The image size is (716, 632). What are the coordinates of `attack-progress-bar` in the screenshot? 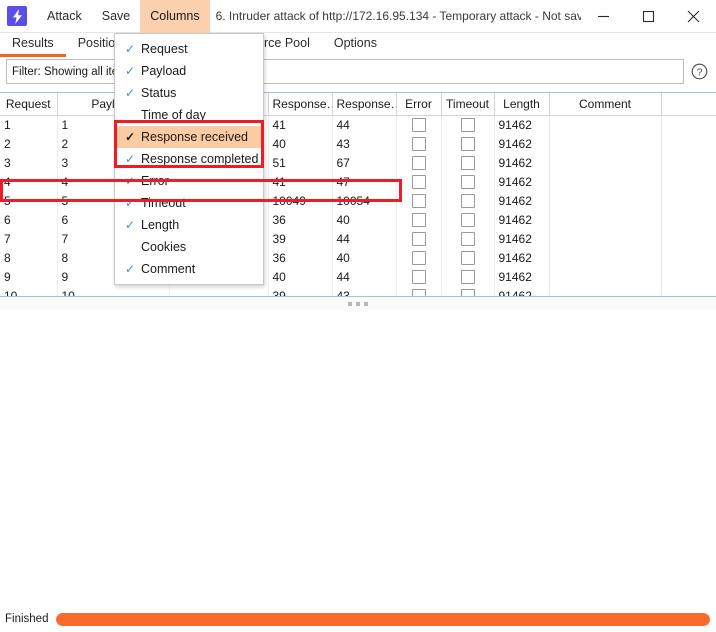 It's located at (383, 619).